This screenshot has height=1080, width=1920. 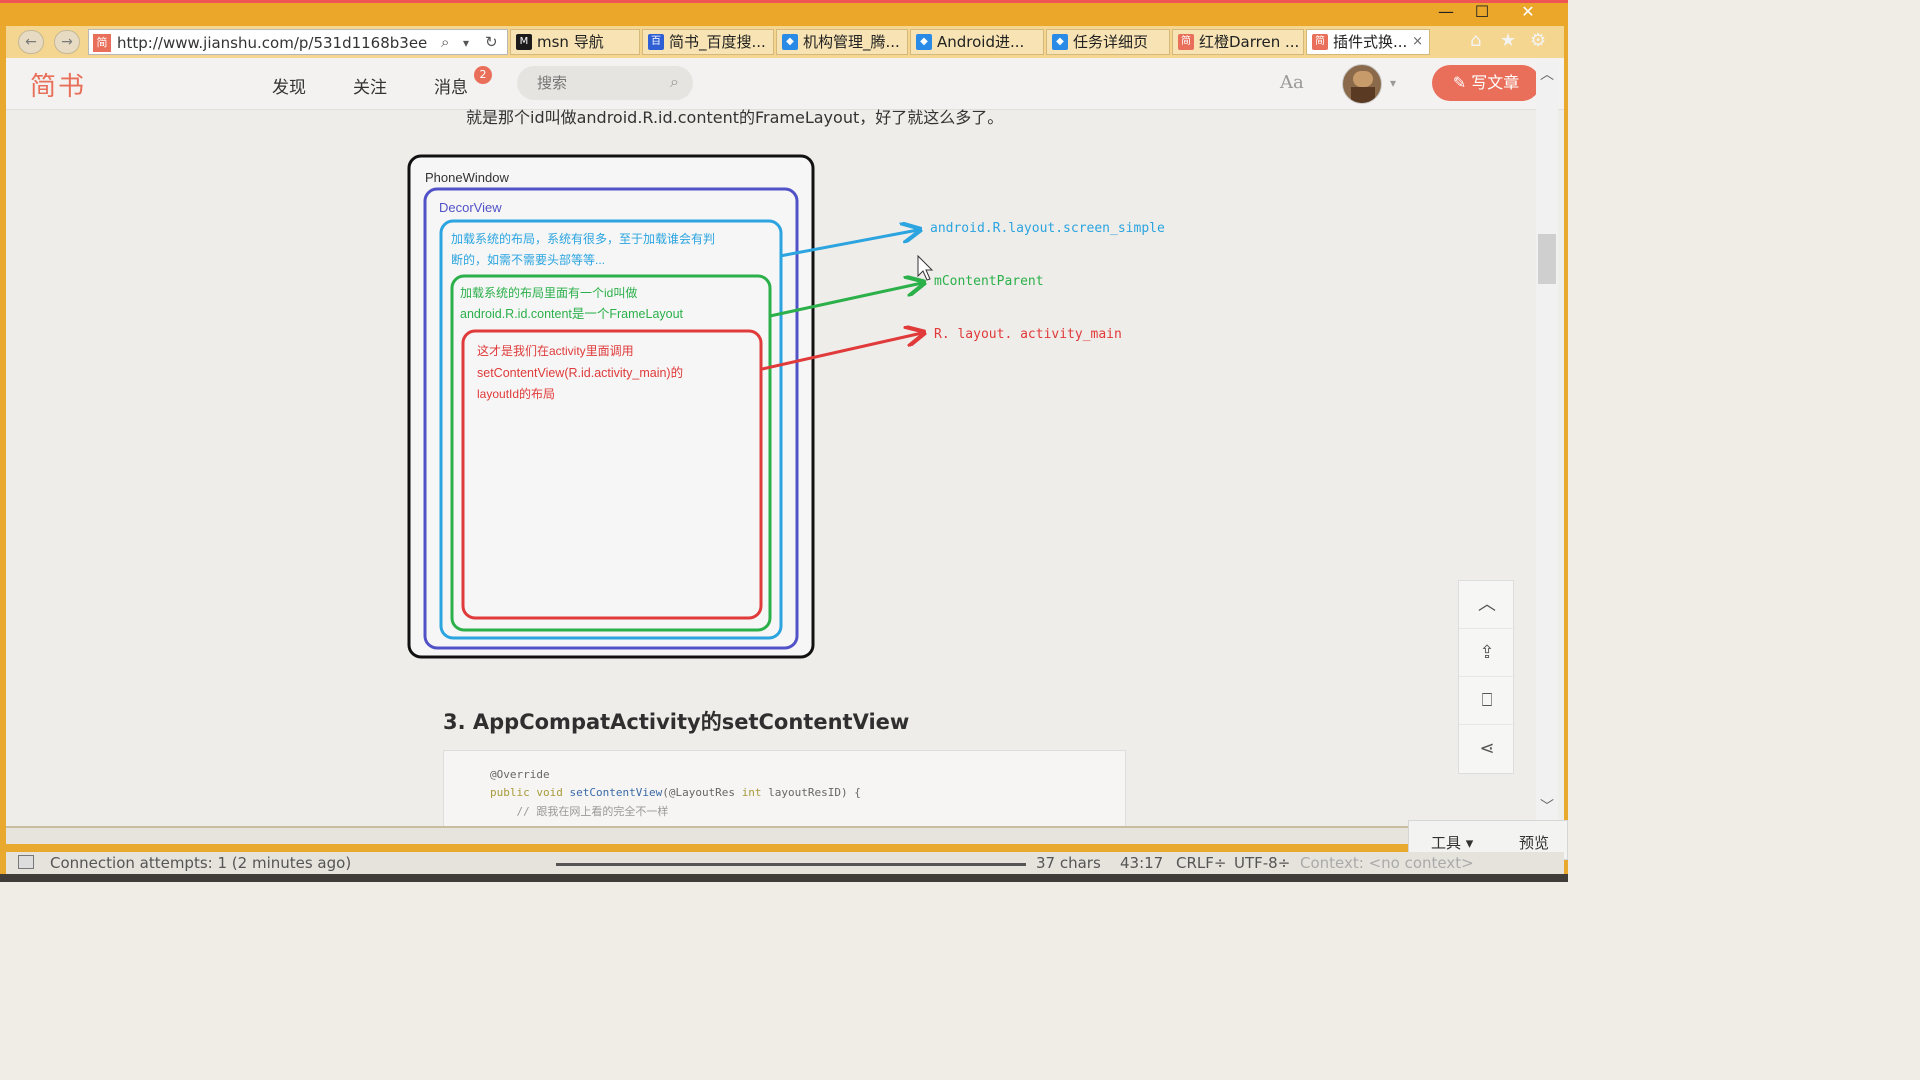 I want to click on activity-main-text-1: 这才是我们在activity里面调用, so click(x=555, y=350).